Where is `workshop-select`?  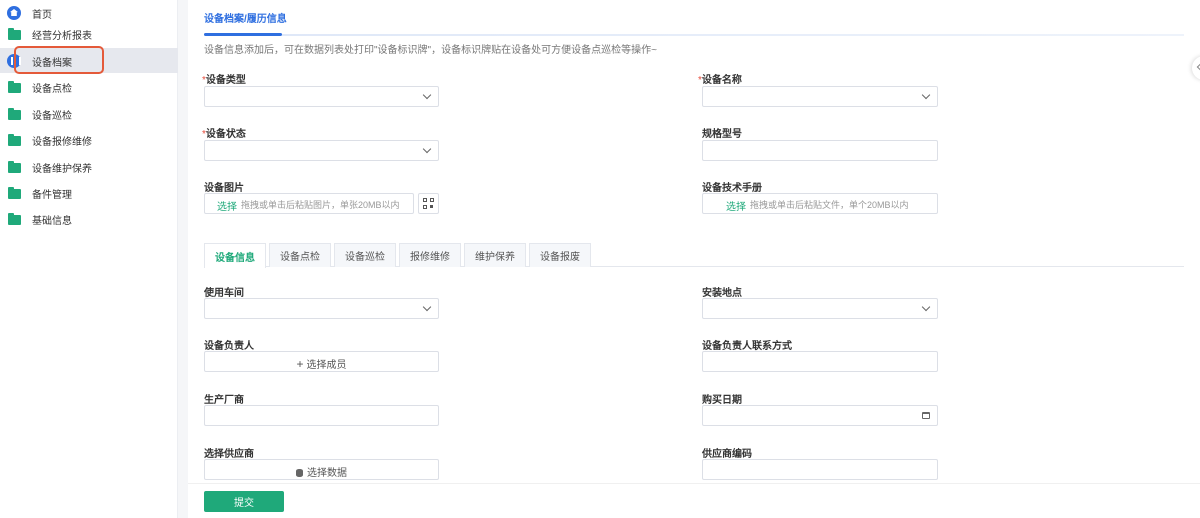 workshop-select is located at coordinates (321, 308).